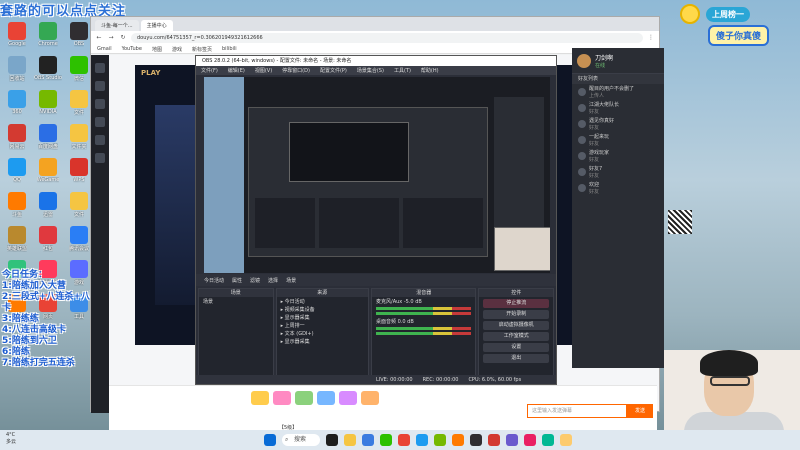  What do you see at coordinates (48, 72) in the screenshot?
I see `desktop-icon: OBS Studio` at bounding box center [48, 72].